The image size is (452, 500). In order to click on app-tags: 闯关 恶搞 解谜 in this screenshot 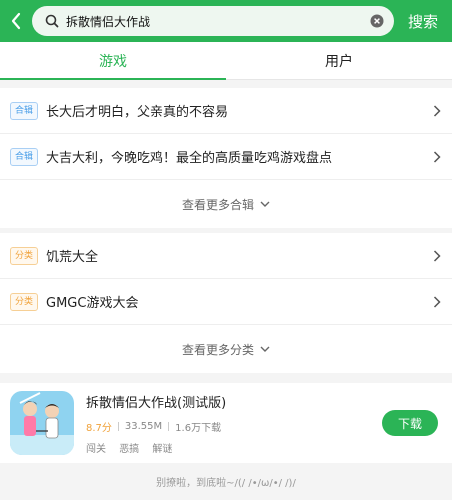, I will do `click(234, 447)`.